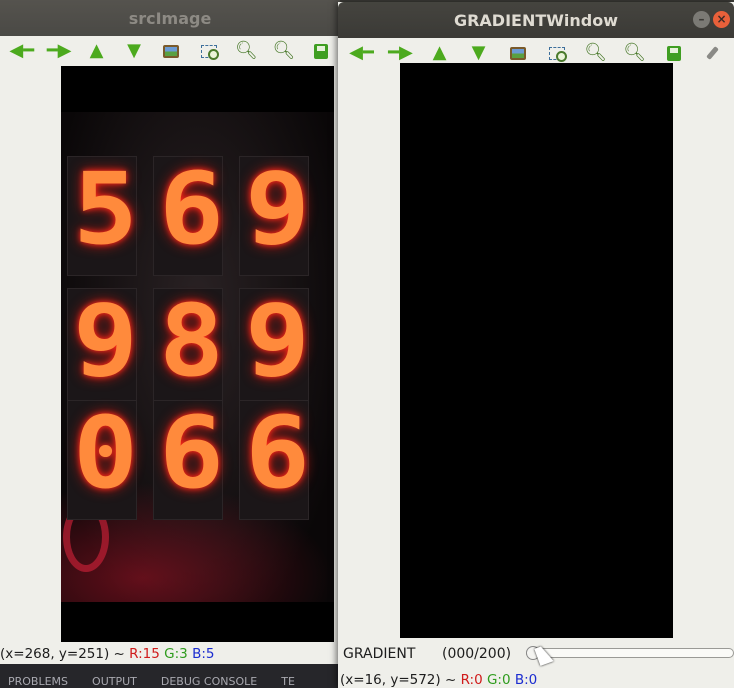  I want to click on save-button, so click(321, 51).